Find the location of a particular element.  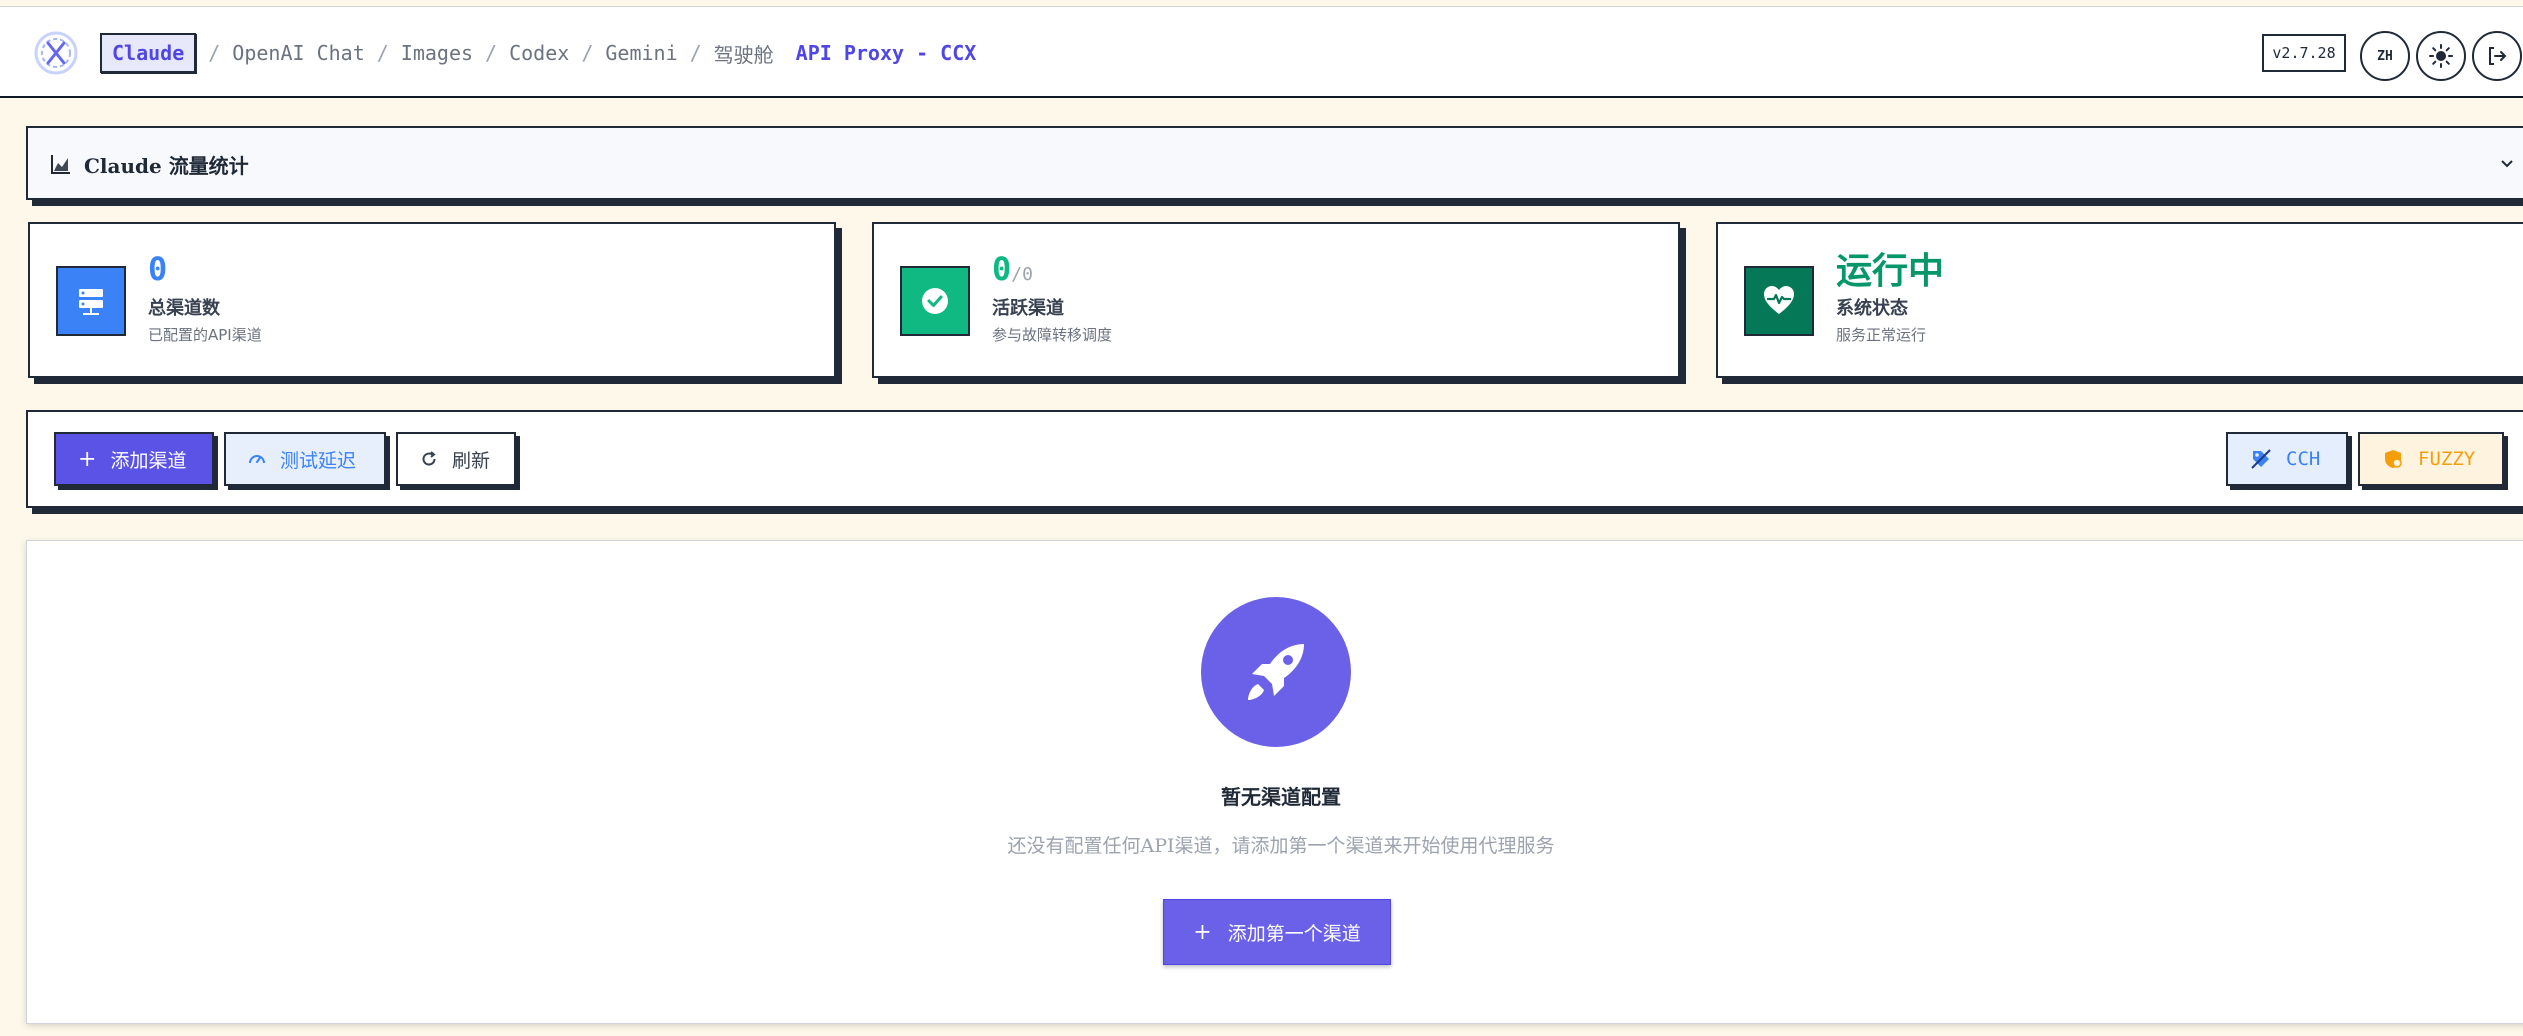

page-title: API Proxy - CCX is located at coordinates (886, 53).